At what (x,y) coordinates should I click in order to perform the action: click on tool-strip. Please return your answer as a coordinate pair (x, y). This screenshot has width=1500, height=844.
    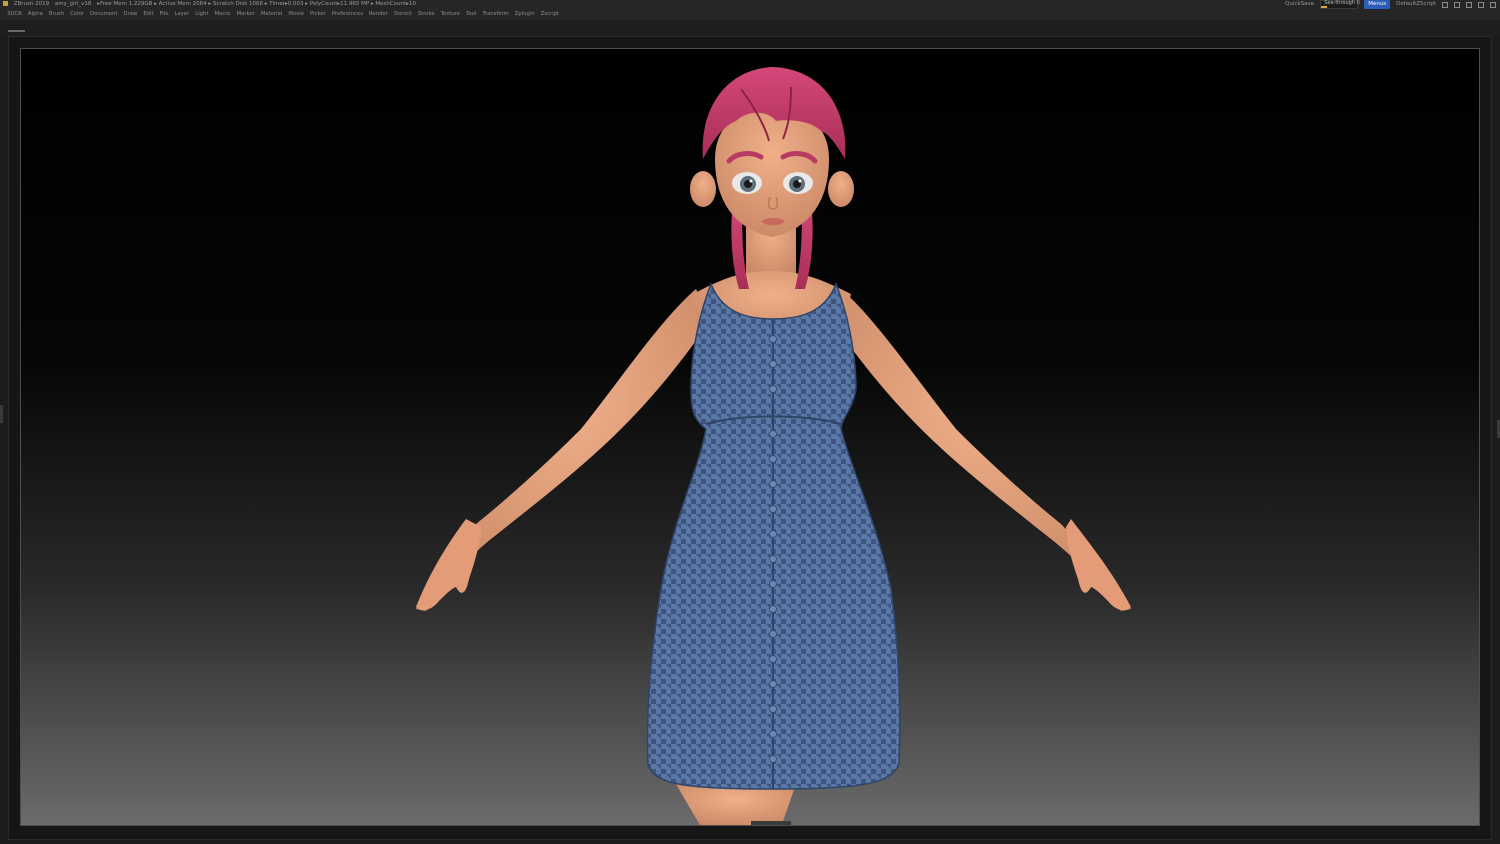
    Looking at the image, I should click on (750, 28).